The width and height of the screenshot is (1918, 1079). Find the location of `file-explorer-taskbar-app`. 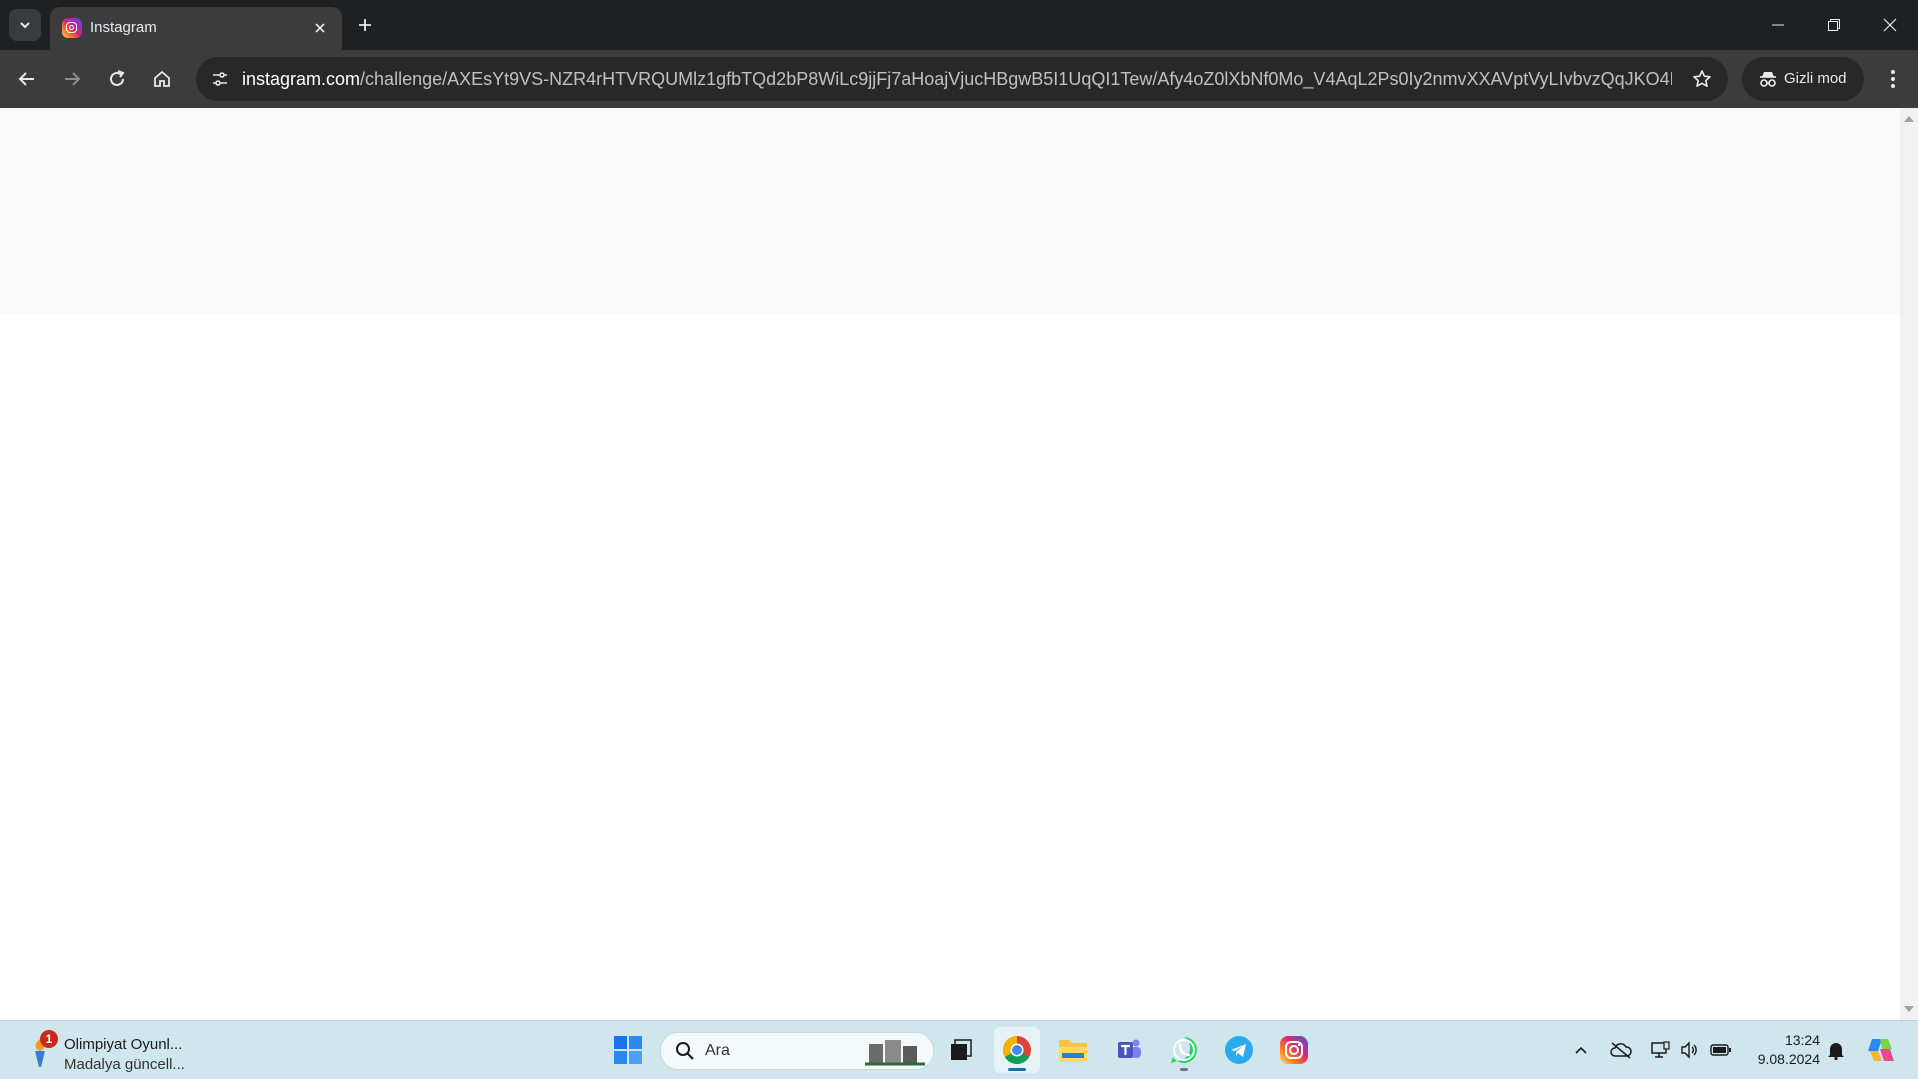

file-explorer-taskbar-app is located at coordinates (1073, 1050).